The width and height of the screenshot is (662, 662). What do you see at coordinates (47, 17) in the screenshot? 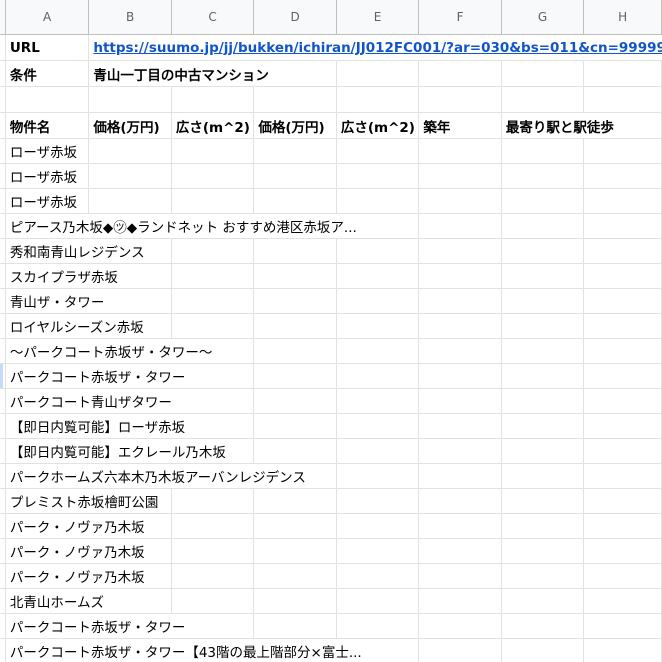
I see `column-header-a: A` at bounding box center [47, 17].